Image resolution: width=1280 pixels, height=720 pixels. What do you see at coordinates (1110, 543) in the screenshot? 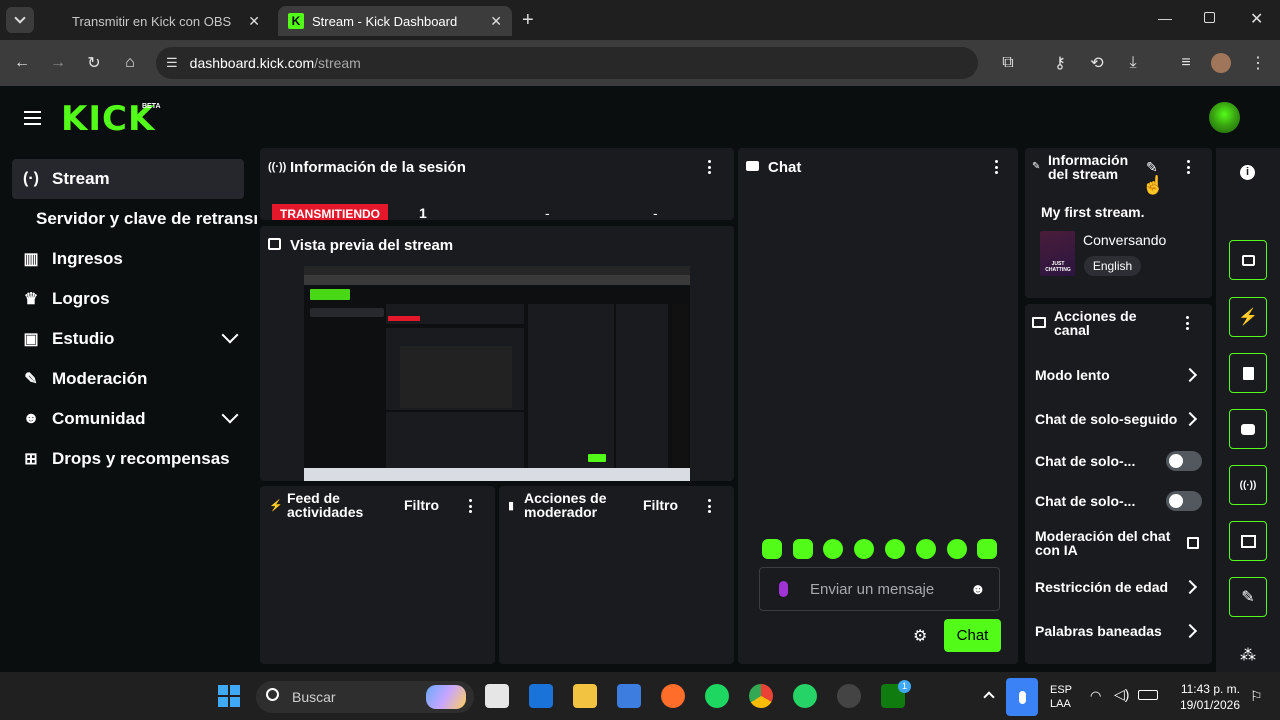
I see `action-ai-moderation: Moderación del chat con IA` at bounding box center [1110, 543].